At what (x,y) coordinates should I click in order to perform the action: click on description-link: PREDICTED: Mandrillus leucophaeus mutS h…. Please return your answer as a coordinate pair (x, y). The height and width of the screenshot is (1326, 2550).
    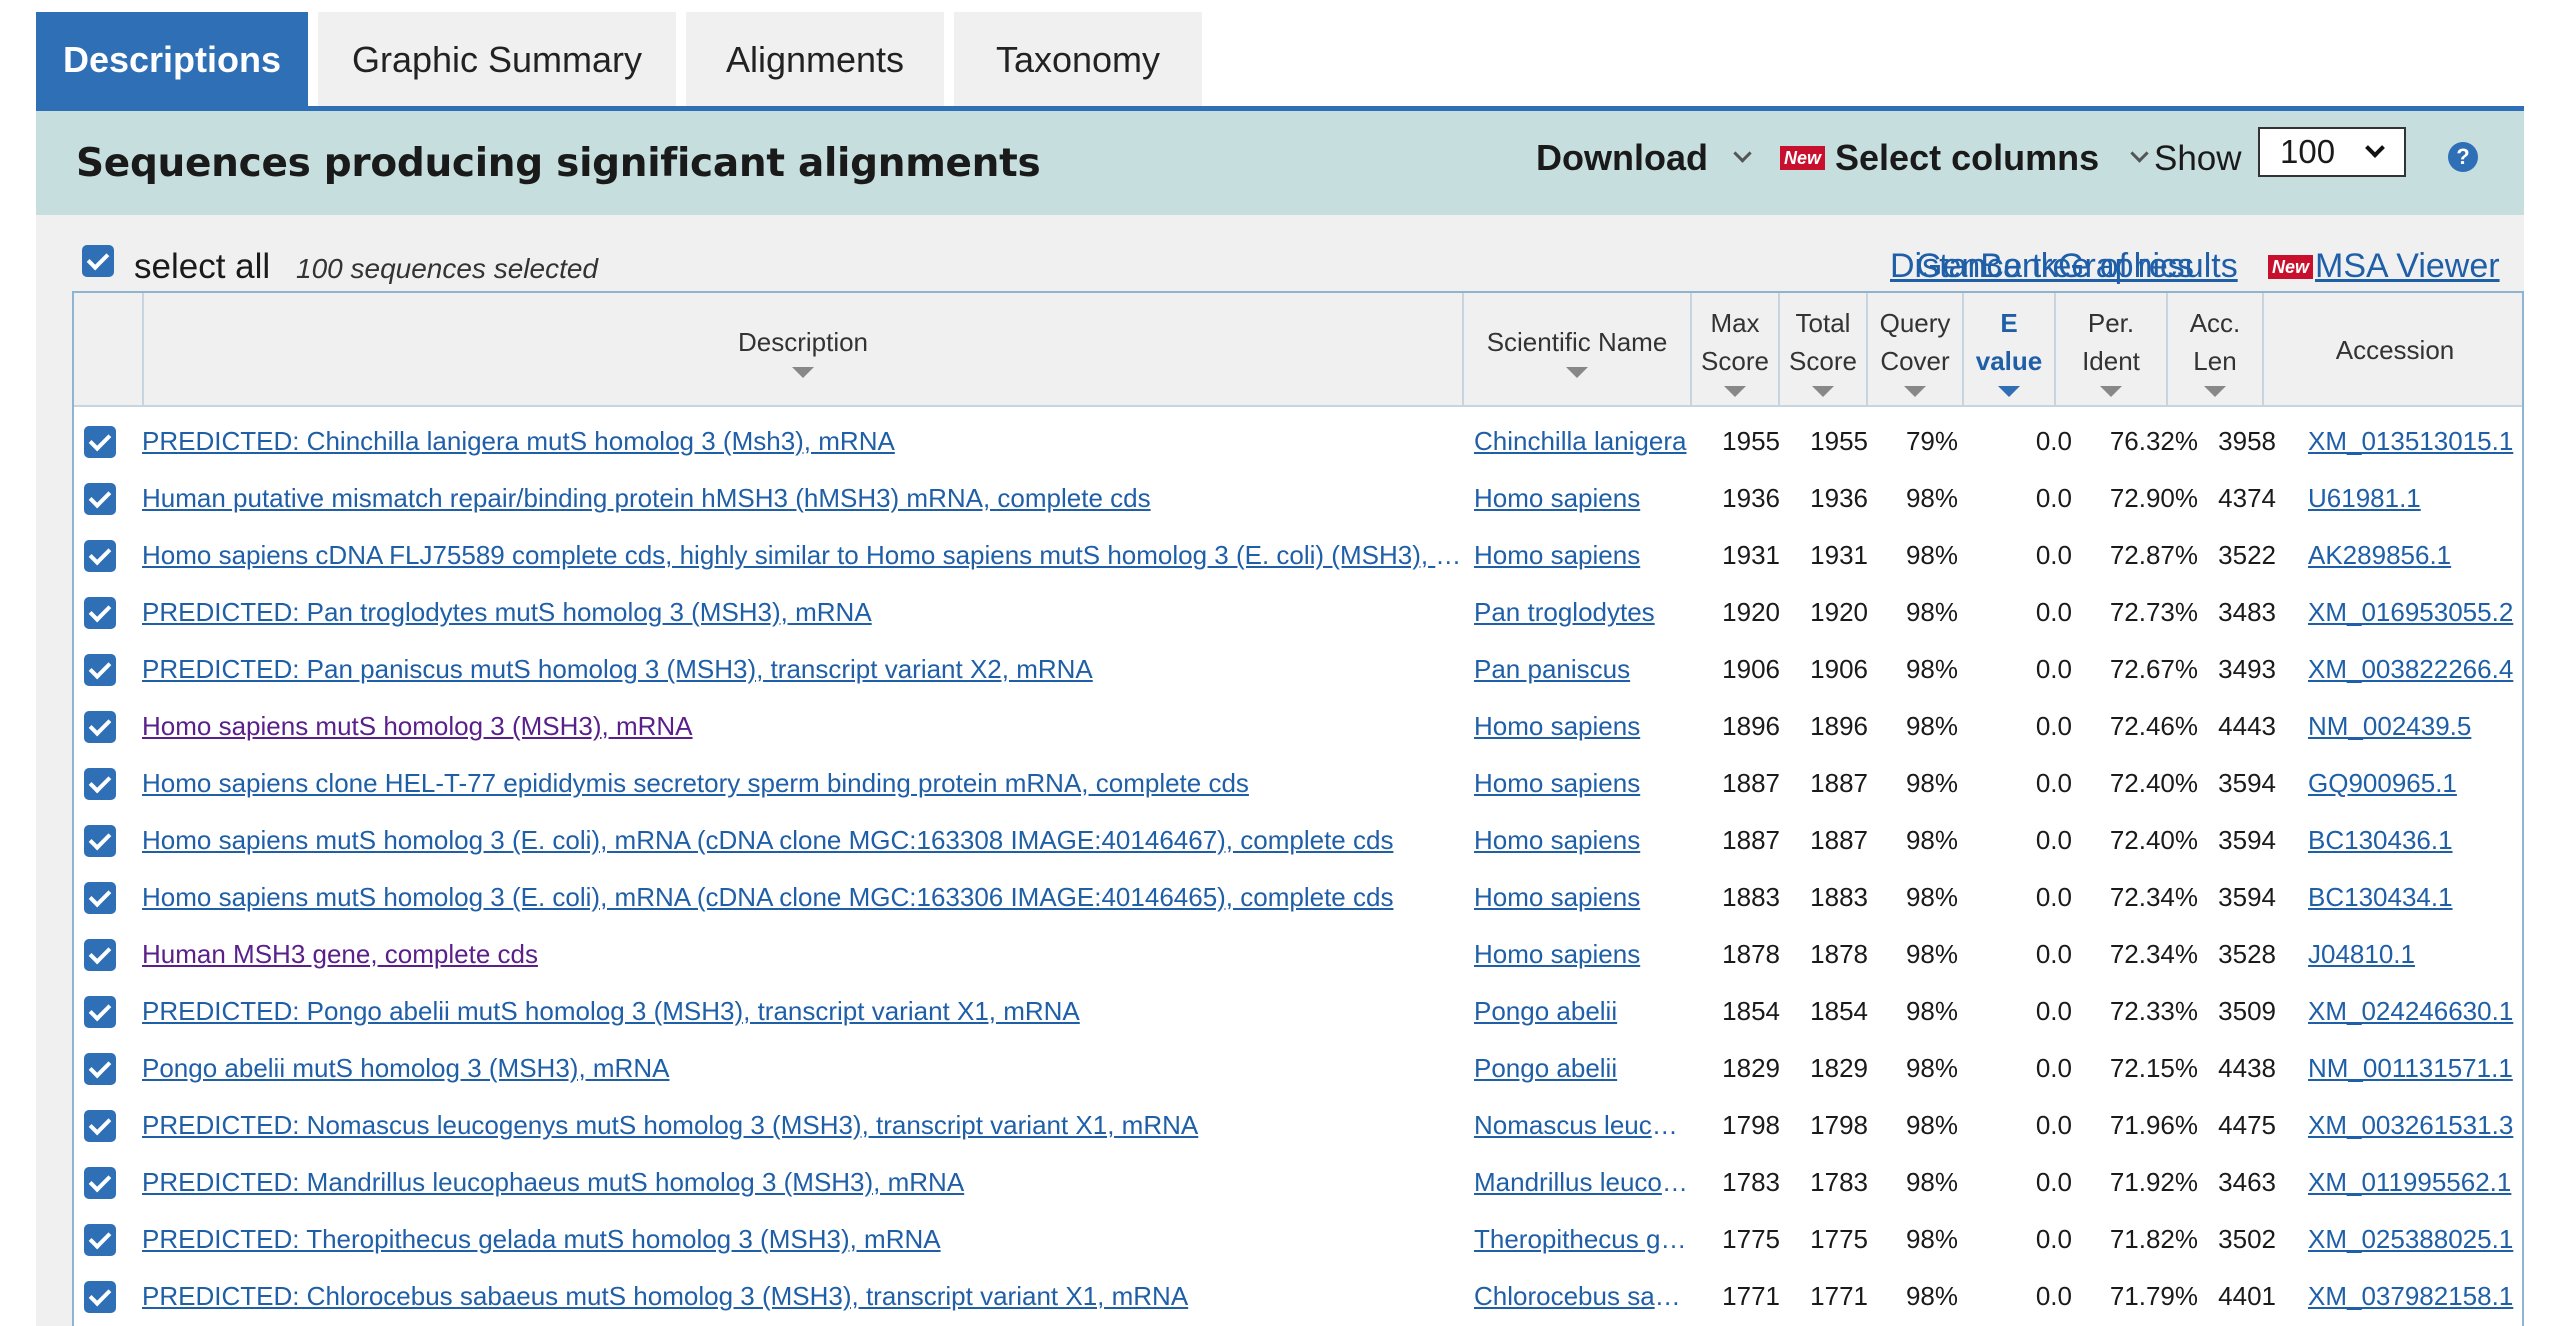
    Looking at the image, I should click on (802, 1182).